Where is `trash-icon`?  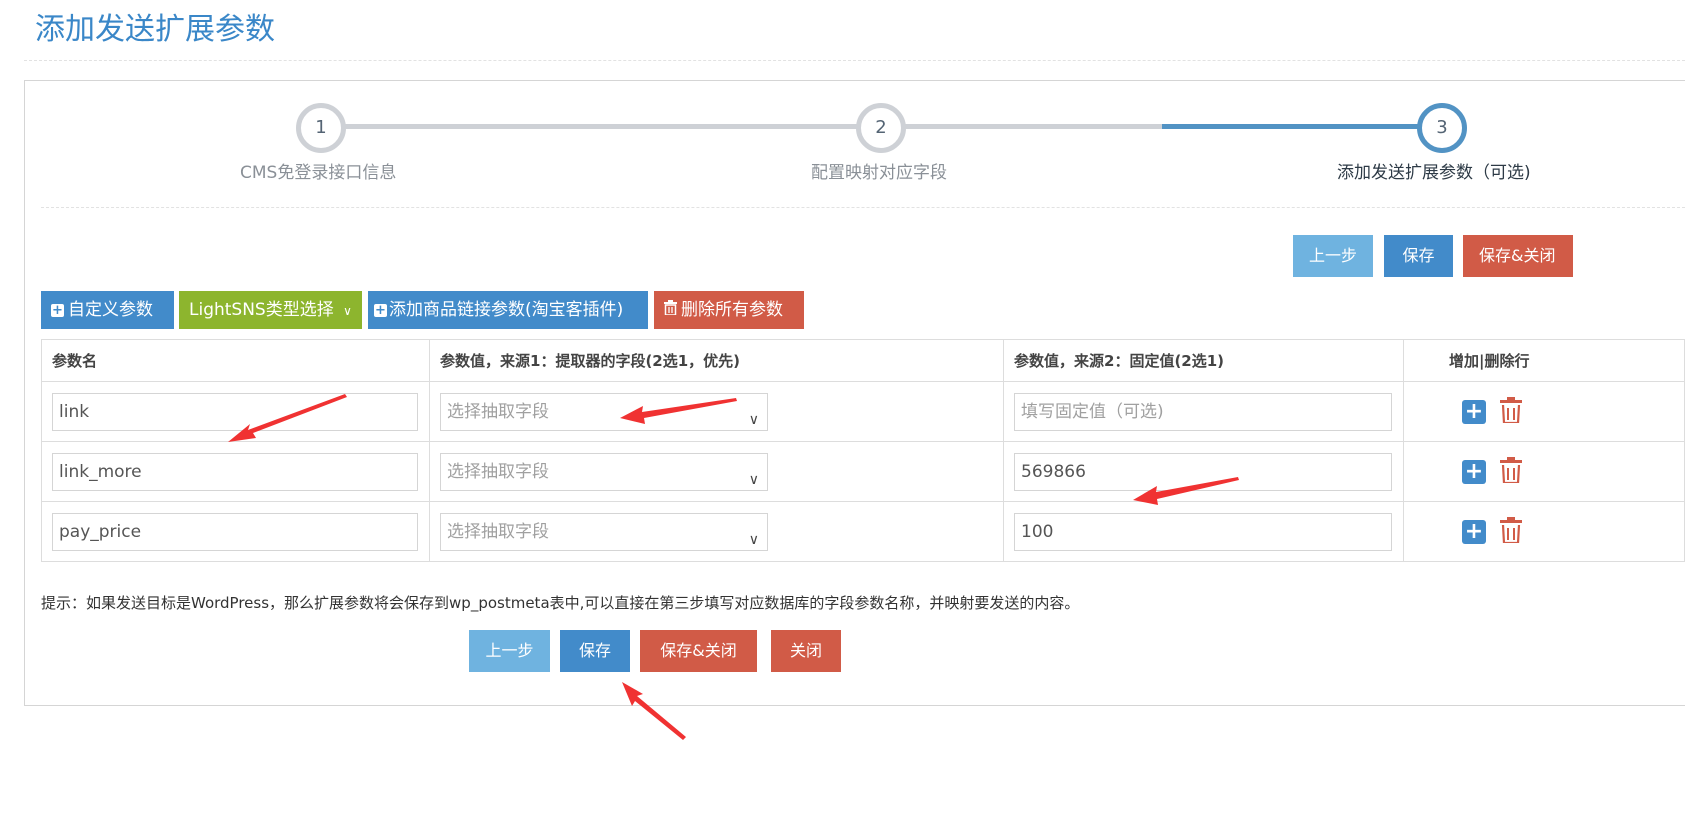
trash-icon is located at coordinates (670, 310).